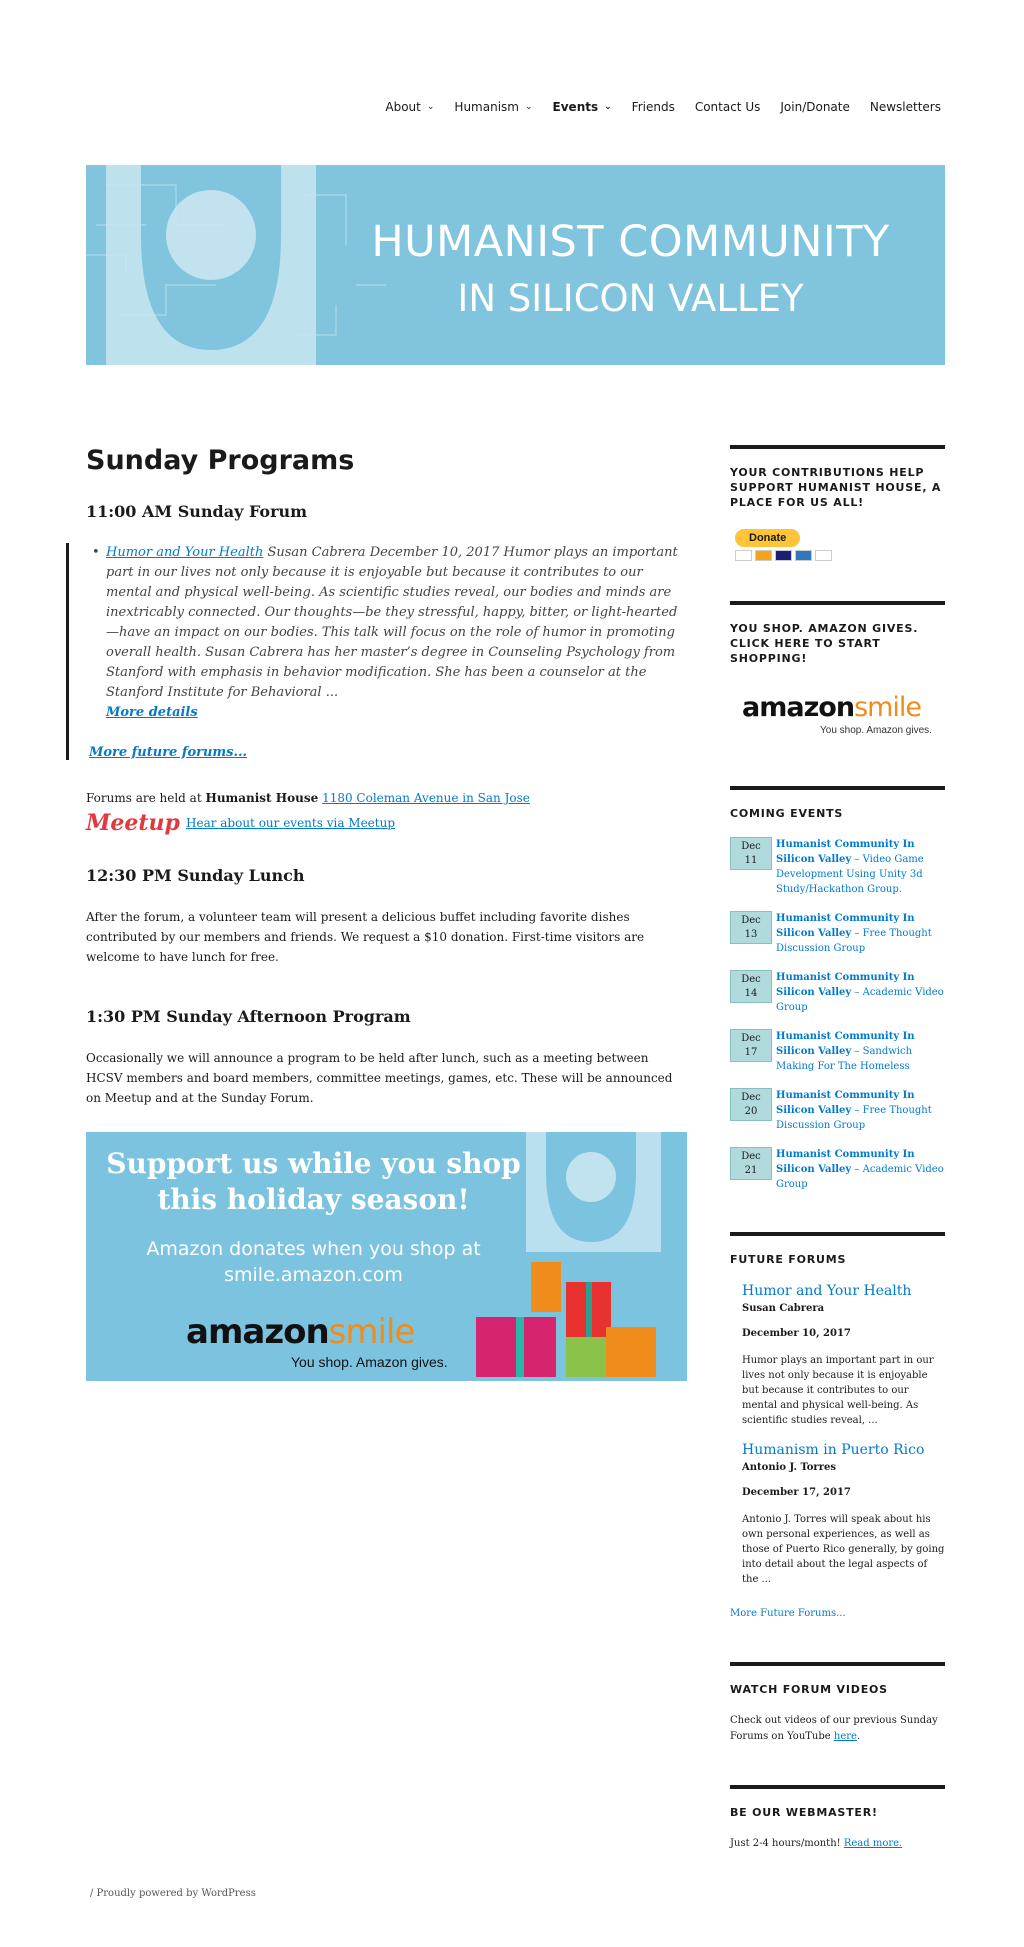 This screenshot has height=1947, width=1024. Describe the element at coordinates (751, 1170) in the screenshot. I see `event-day: 21` at that location.